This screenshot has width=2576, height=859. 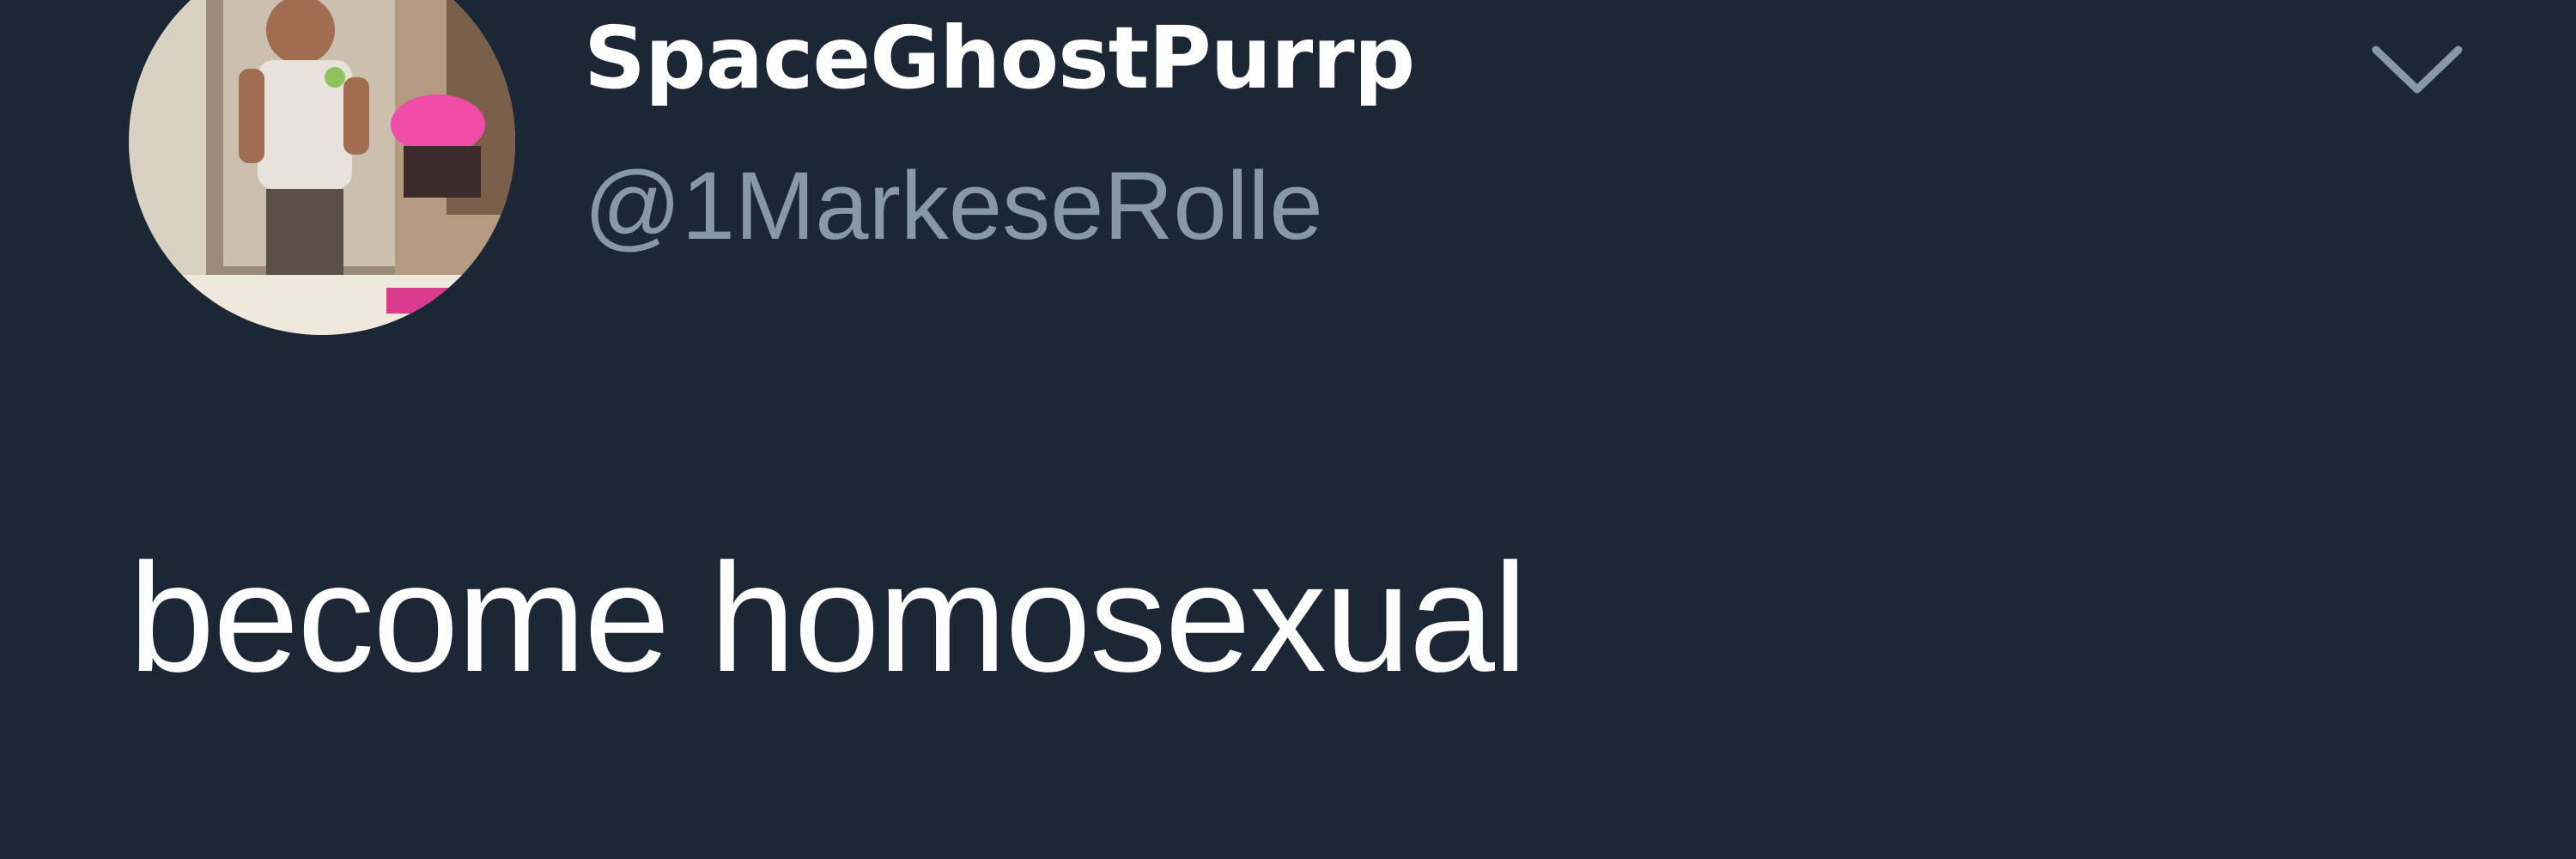 What do you see at coordinates (2417, 69) in the screenshot?
I see `chevron-down-icon` at bounding box center [2417, 69].